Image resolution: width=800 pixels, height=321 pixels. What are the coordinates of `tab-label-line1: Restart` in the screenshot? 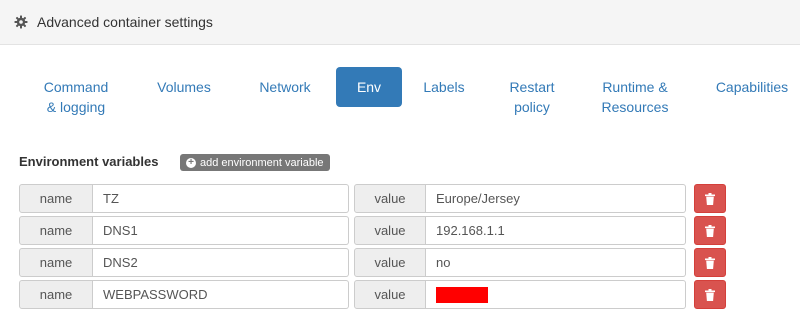 It's located at (532, 87).